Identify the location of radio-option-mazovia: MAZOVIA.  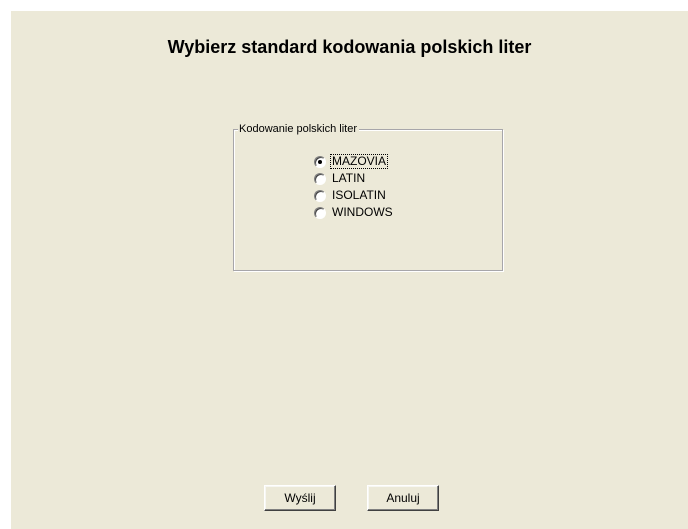
(354, 161).